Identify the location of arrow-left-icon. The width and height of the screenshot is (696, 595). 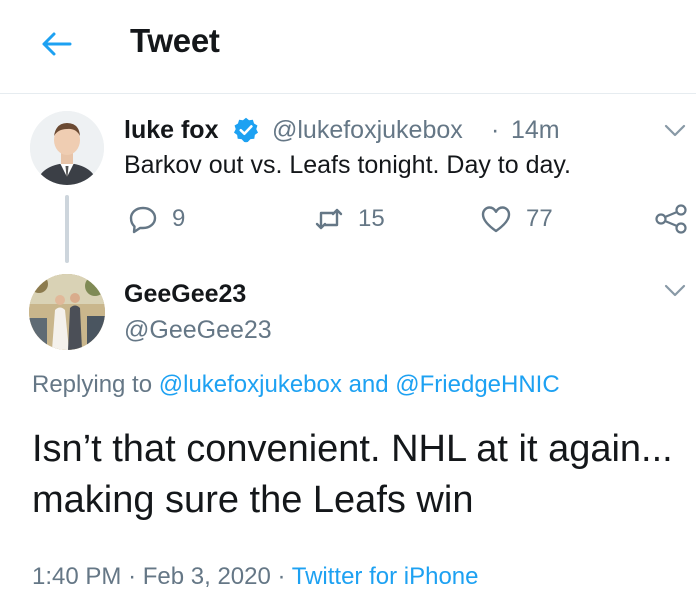
(57, 44).